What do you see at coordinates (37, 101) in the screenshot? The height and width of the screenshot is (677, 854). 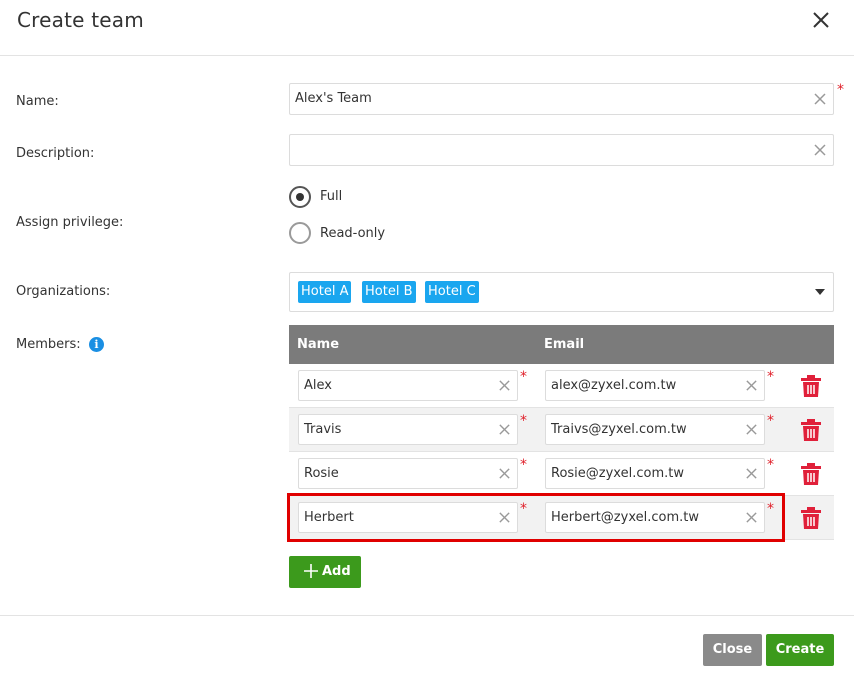 I see `name-label: Name:` at bounding box center [37, 101].